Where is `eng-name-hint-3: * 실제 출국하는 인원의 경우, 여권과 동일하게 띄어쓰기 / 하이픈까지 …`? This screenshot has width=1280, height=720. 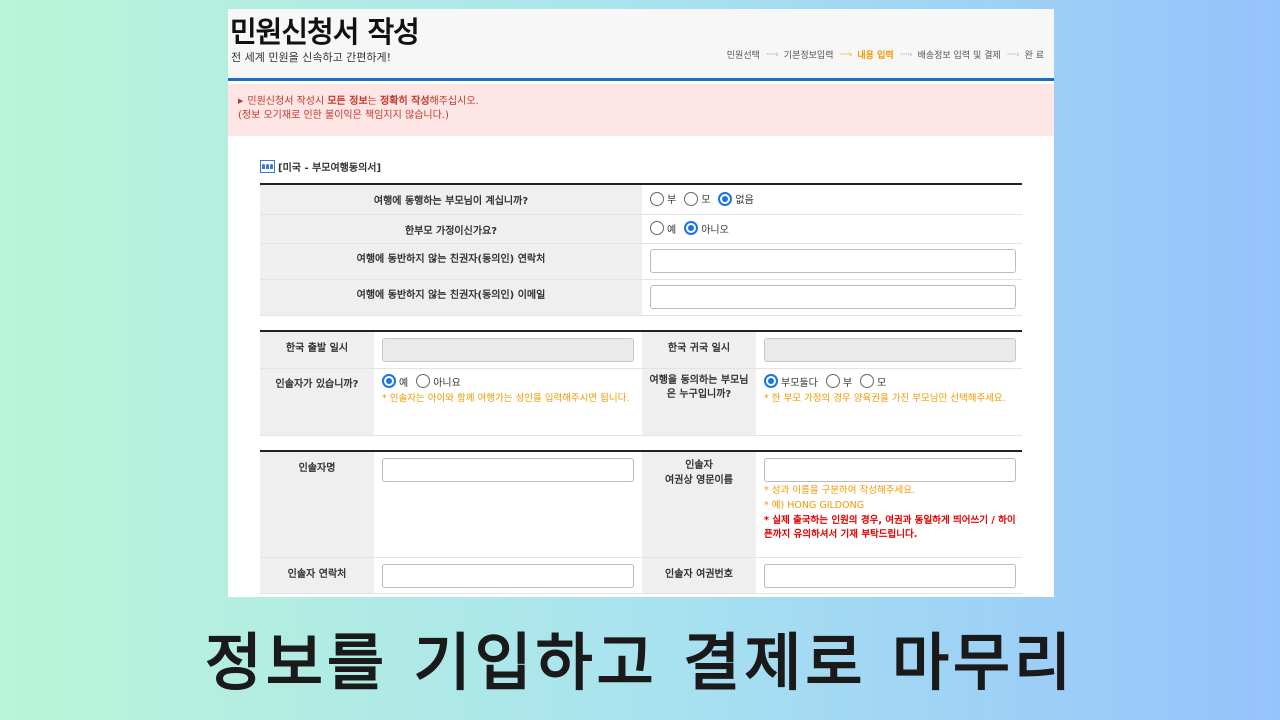
eng-name-hint-3: * 실제 출국하는 인원의 경우, 여권과 동일하게 띄어쓰기 / 하이픈까지 … is located at coordinates (890, 527).